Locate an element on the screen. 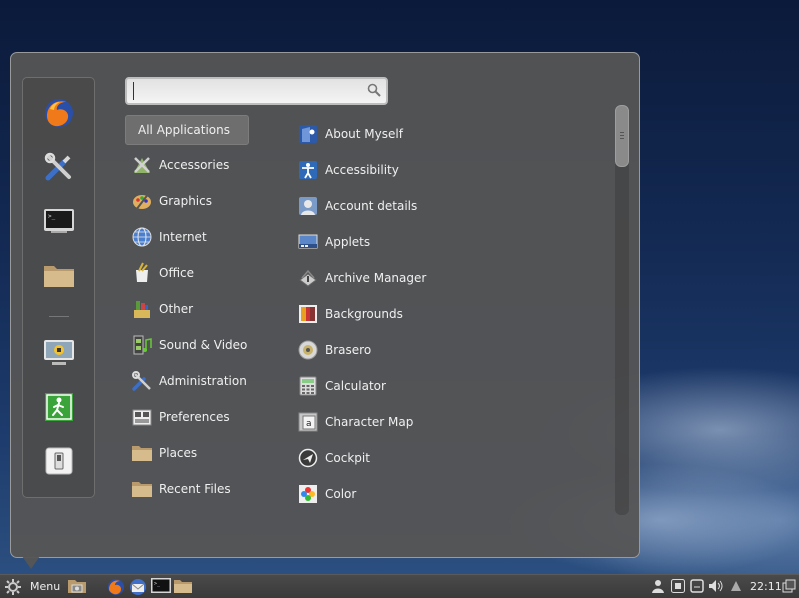 The image size is (799, 598). other-icon is located at coordinates (142, 309).